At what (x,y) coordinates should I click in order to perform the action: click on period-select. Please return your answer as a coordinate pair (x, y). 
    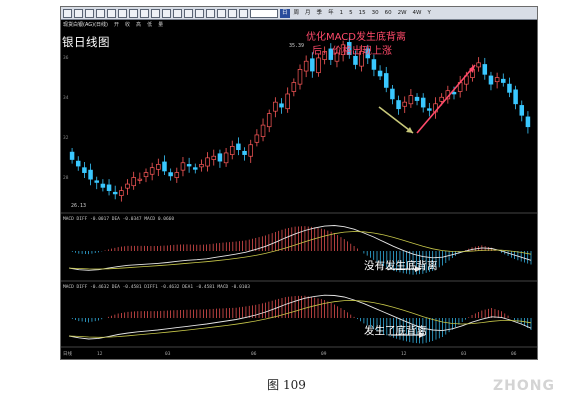
    Looking at the image, I should click on (264, 13).